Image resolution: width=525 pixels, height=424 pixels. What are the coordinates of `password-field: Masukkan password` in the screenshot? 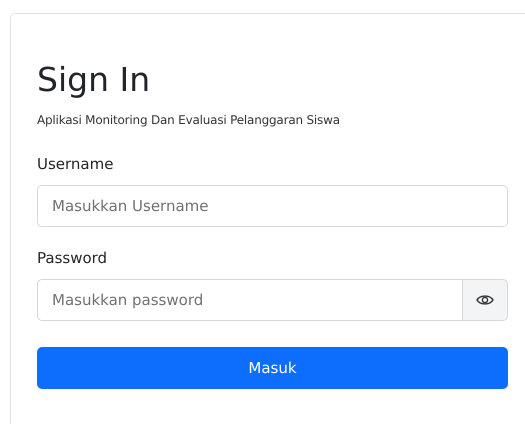 It's located at (250, 300).